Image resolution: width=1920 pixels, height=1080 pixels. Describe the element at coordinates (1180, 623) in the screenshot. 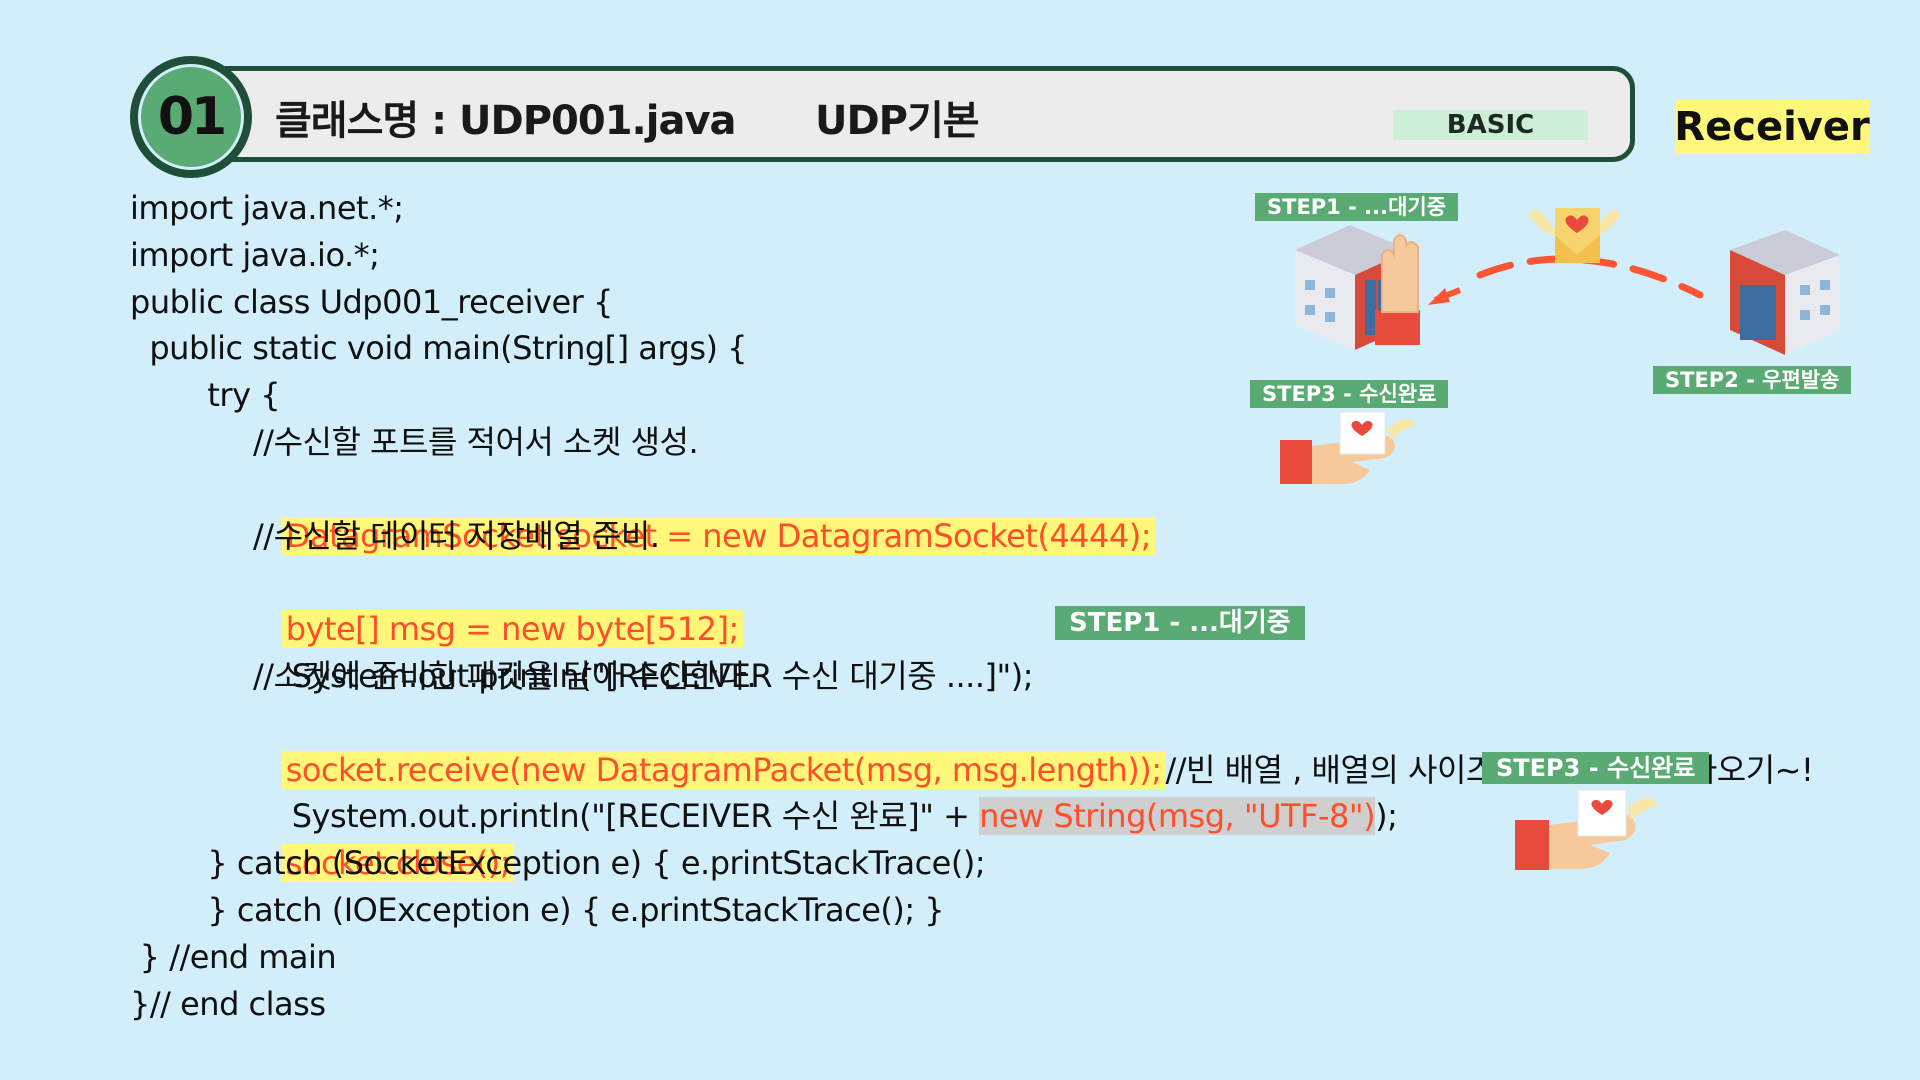

I see `step1-tag: STEP1 - ...대기중` at that location.